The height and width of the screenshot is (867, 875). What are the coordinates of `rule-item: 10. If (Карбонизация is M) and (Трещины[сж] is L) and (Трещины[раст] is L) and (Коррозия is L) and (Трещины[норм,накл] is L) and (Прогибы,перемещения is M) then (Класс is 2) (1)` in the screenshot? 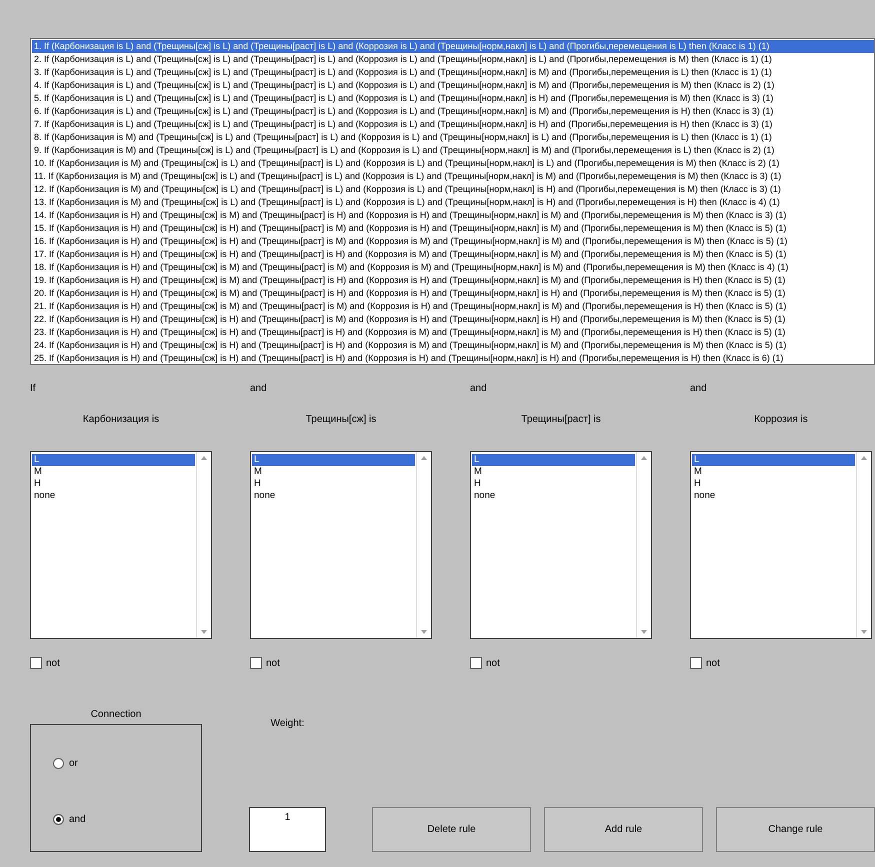 It's located at (453, 163).